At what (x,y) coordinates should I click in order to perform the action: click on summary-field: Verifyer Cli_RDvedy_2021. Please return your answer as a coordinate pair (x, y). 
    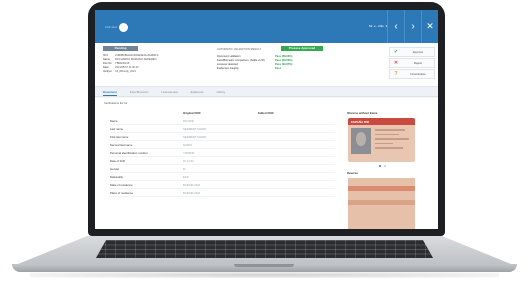
    Looking at the image, I should click on (119, 72).